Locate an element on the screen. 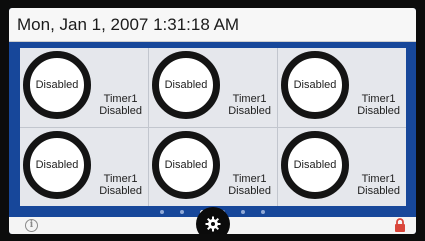 The width and height of the screenshot is (425, 241). settings-button is located at coordinates (213, 220).